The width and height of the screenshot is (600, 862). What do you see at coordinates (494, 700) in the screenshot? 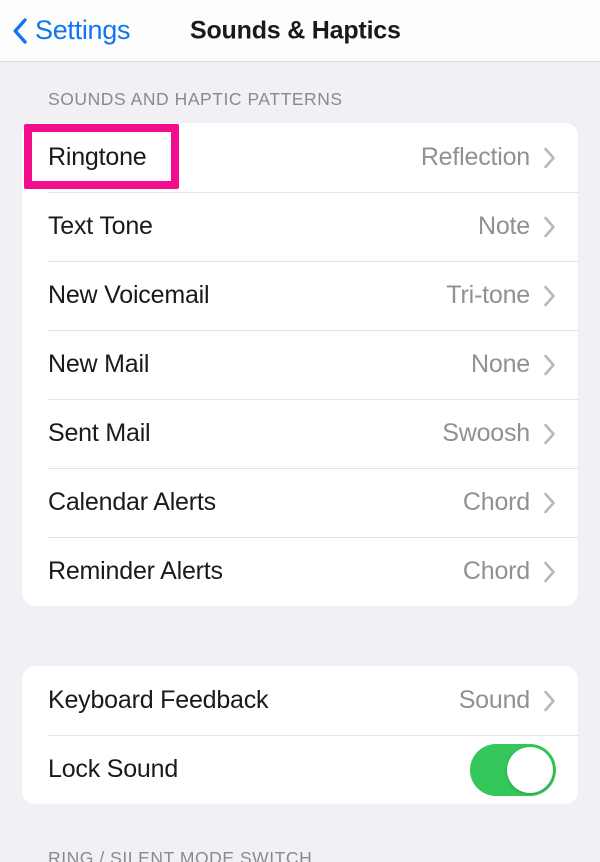
I see `row-value: Sound` at bounding box center [494, 700].